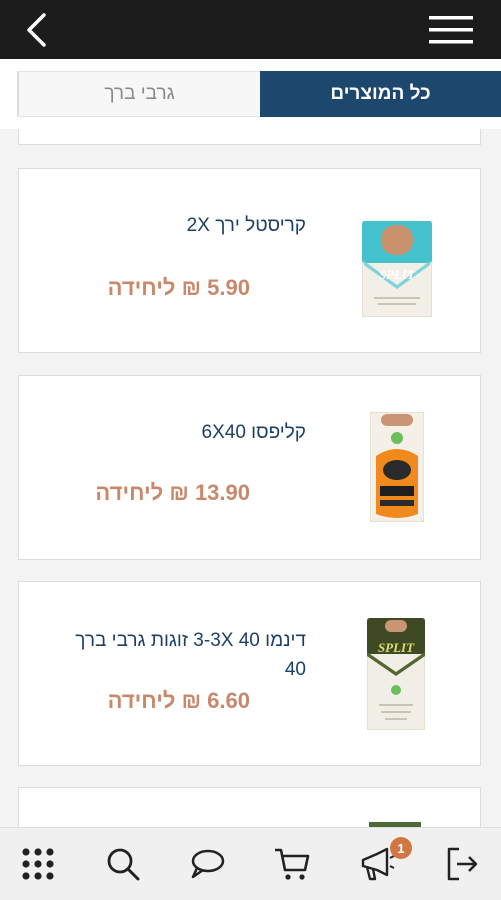  What do you see at coordinates (178, 287) in the screenshot?
I see `product-price: 5.90 ₪ ליחידה` at bounding box center [178, 287].